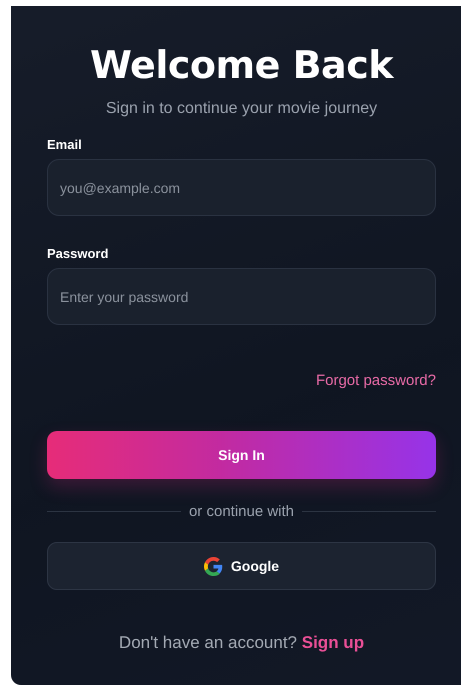 Image resolution: width=461 pixels, height=685 pixels. What do you see at coordinates (241, 109) in the screenshot?
I see `subtitle: Sign in to continue your movie journey` at bounding box center [241, 109].